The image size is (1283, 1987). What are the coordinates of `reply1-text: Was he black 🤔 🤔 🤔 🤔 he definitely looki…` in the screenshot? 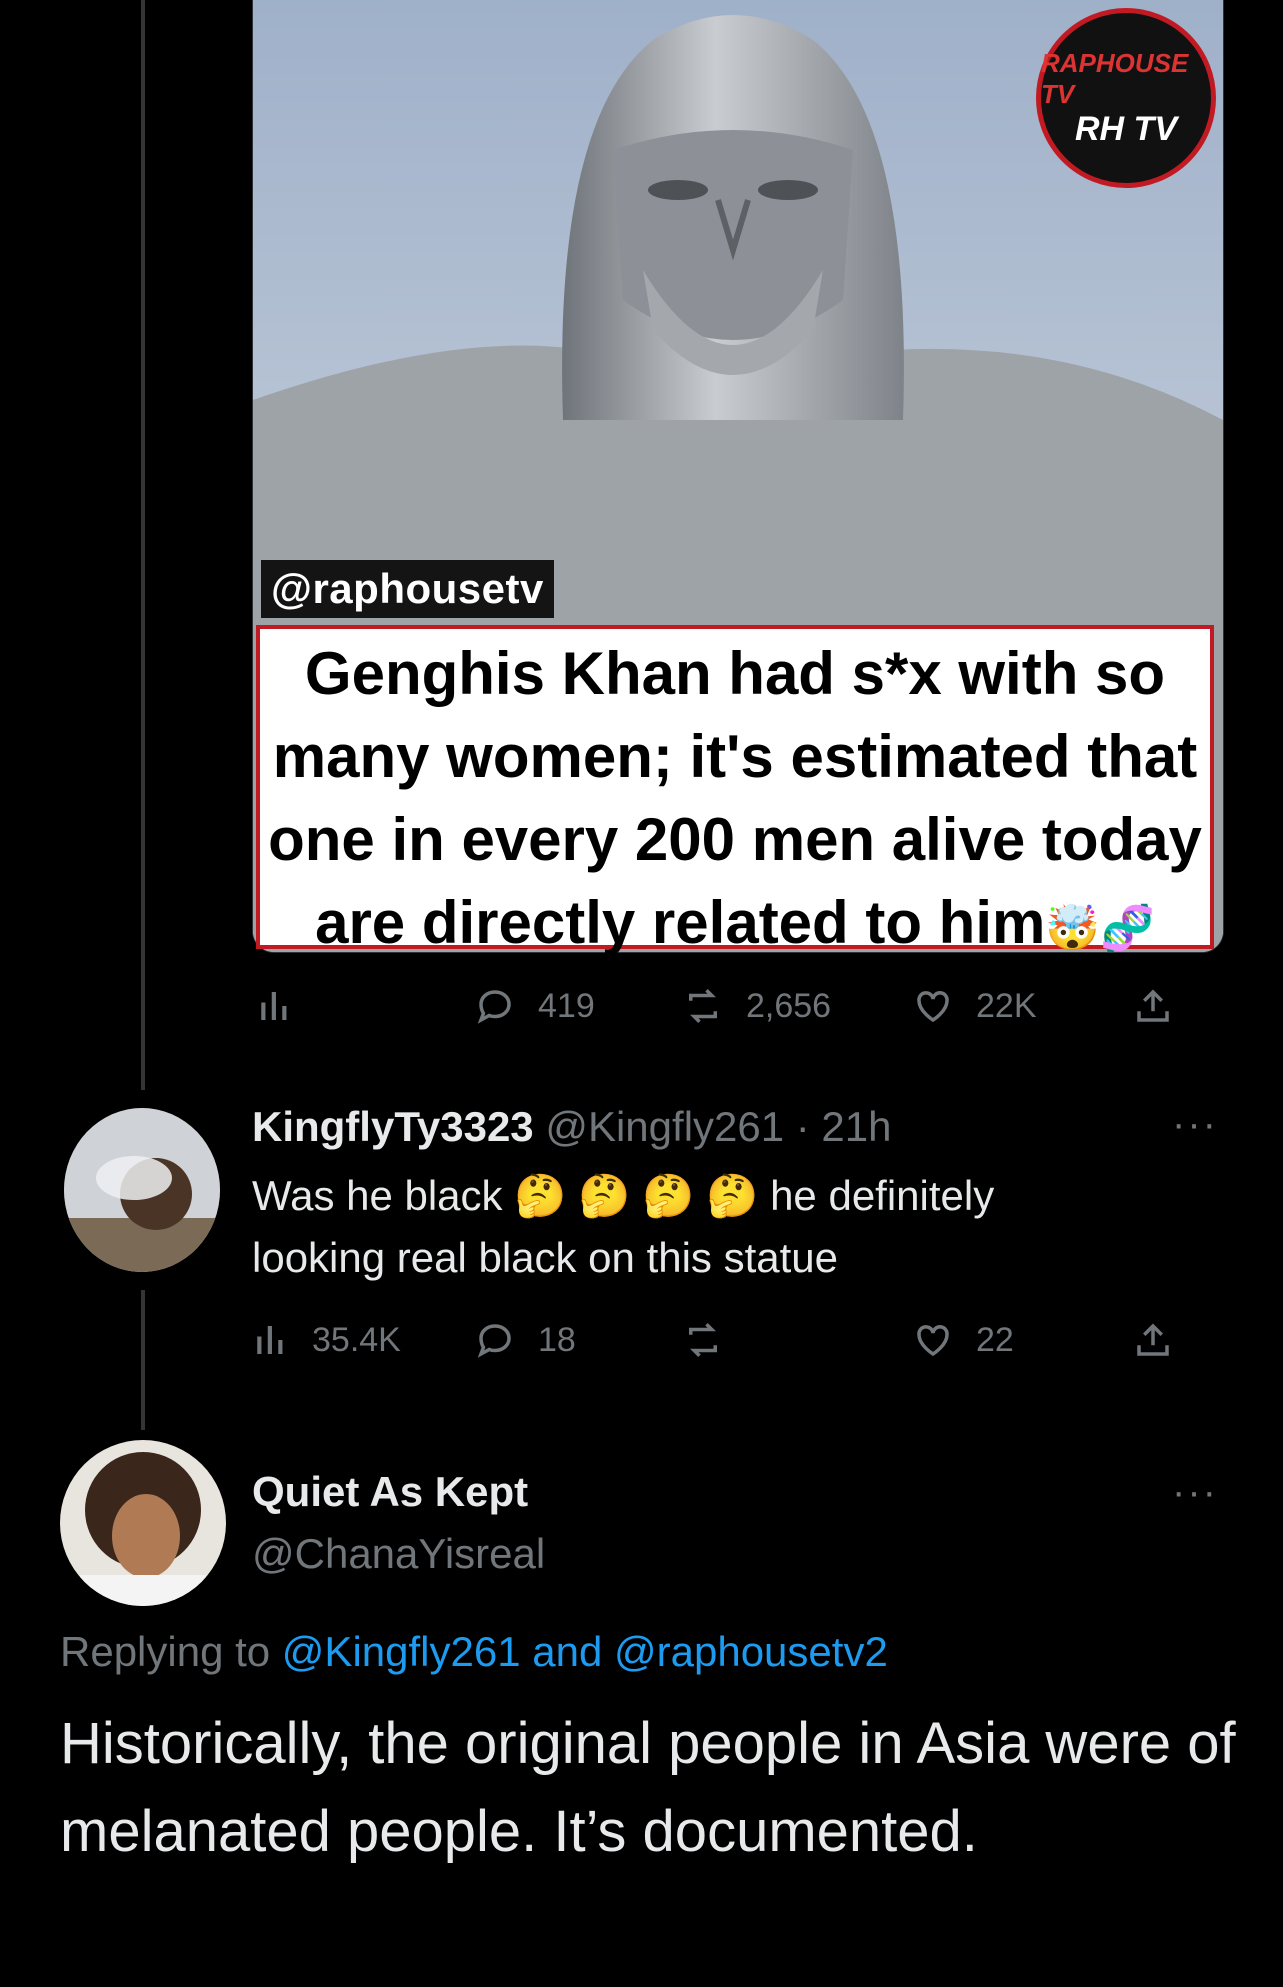 It's located at (732, 1227).